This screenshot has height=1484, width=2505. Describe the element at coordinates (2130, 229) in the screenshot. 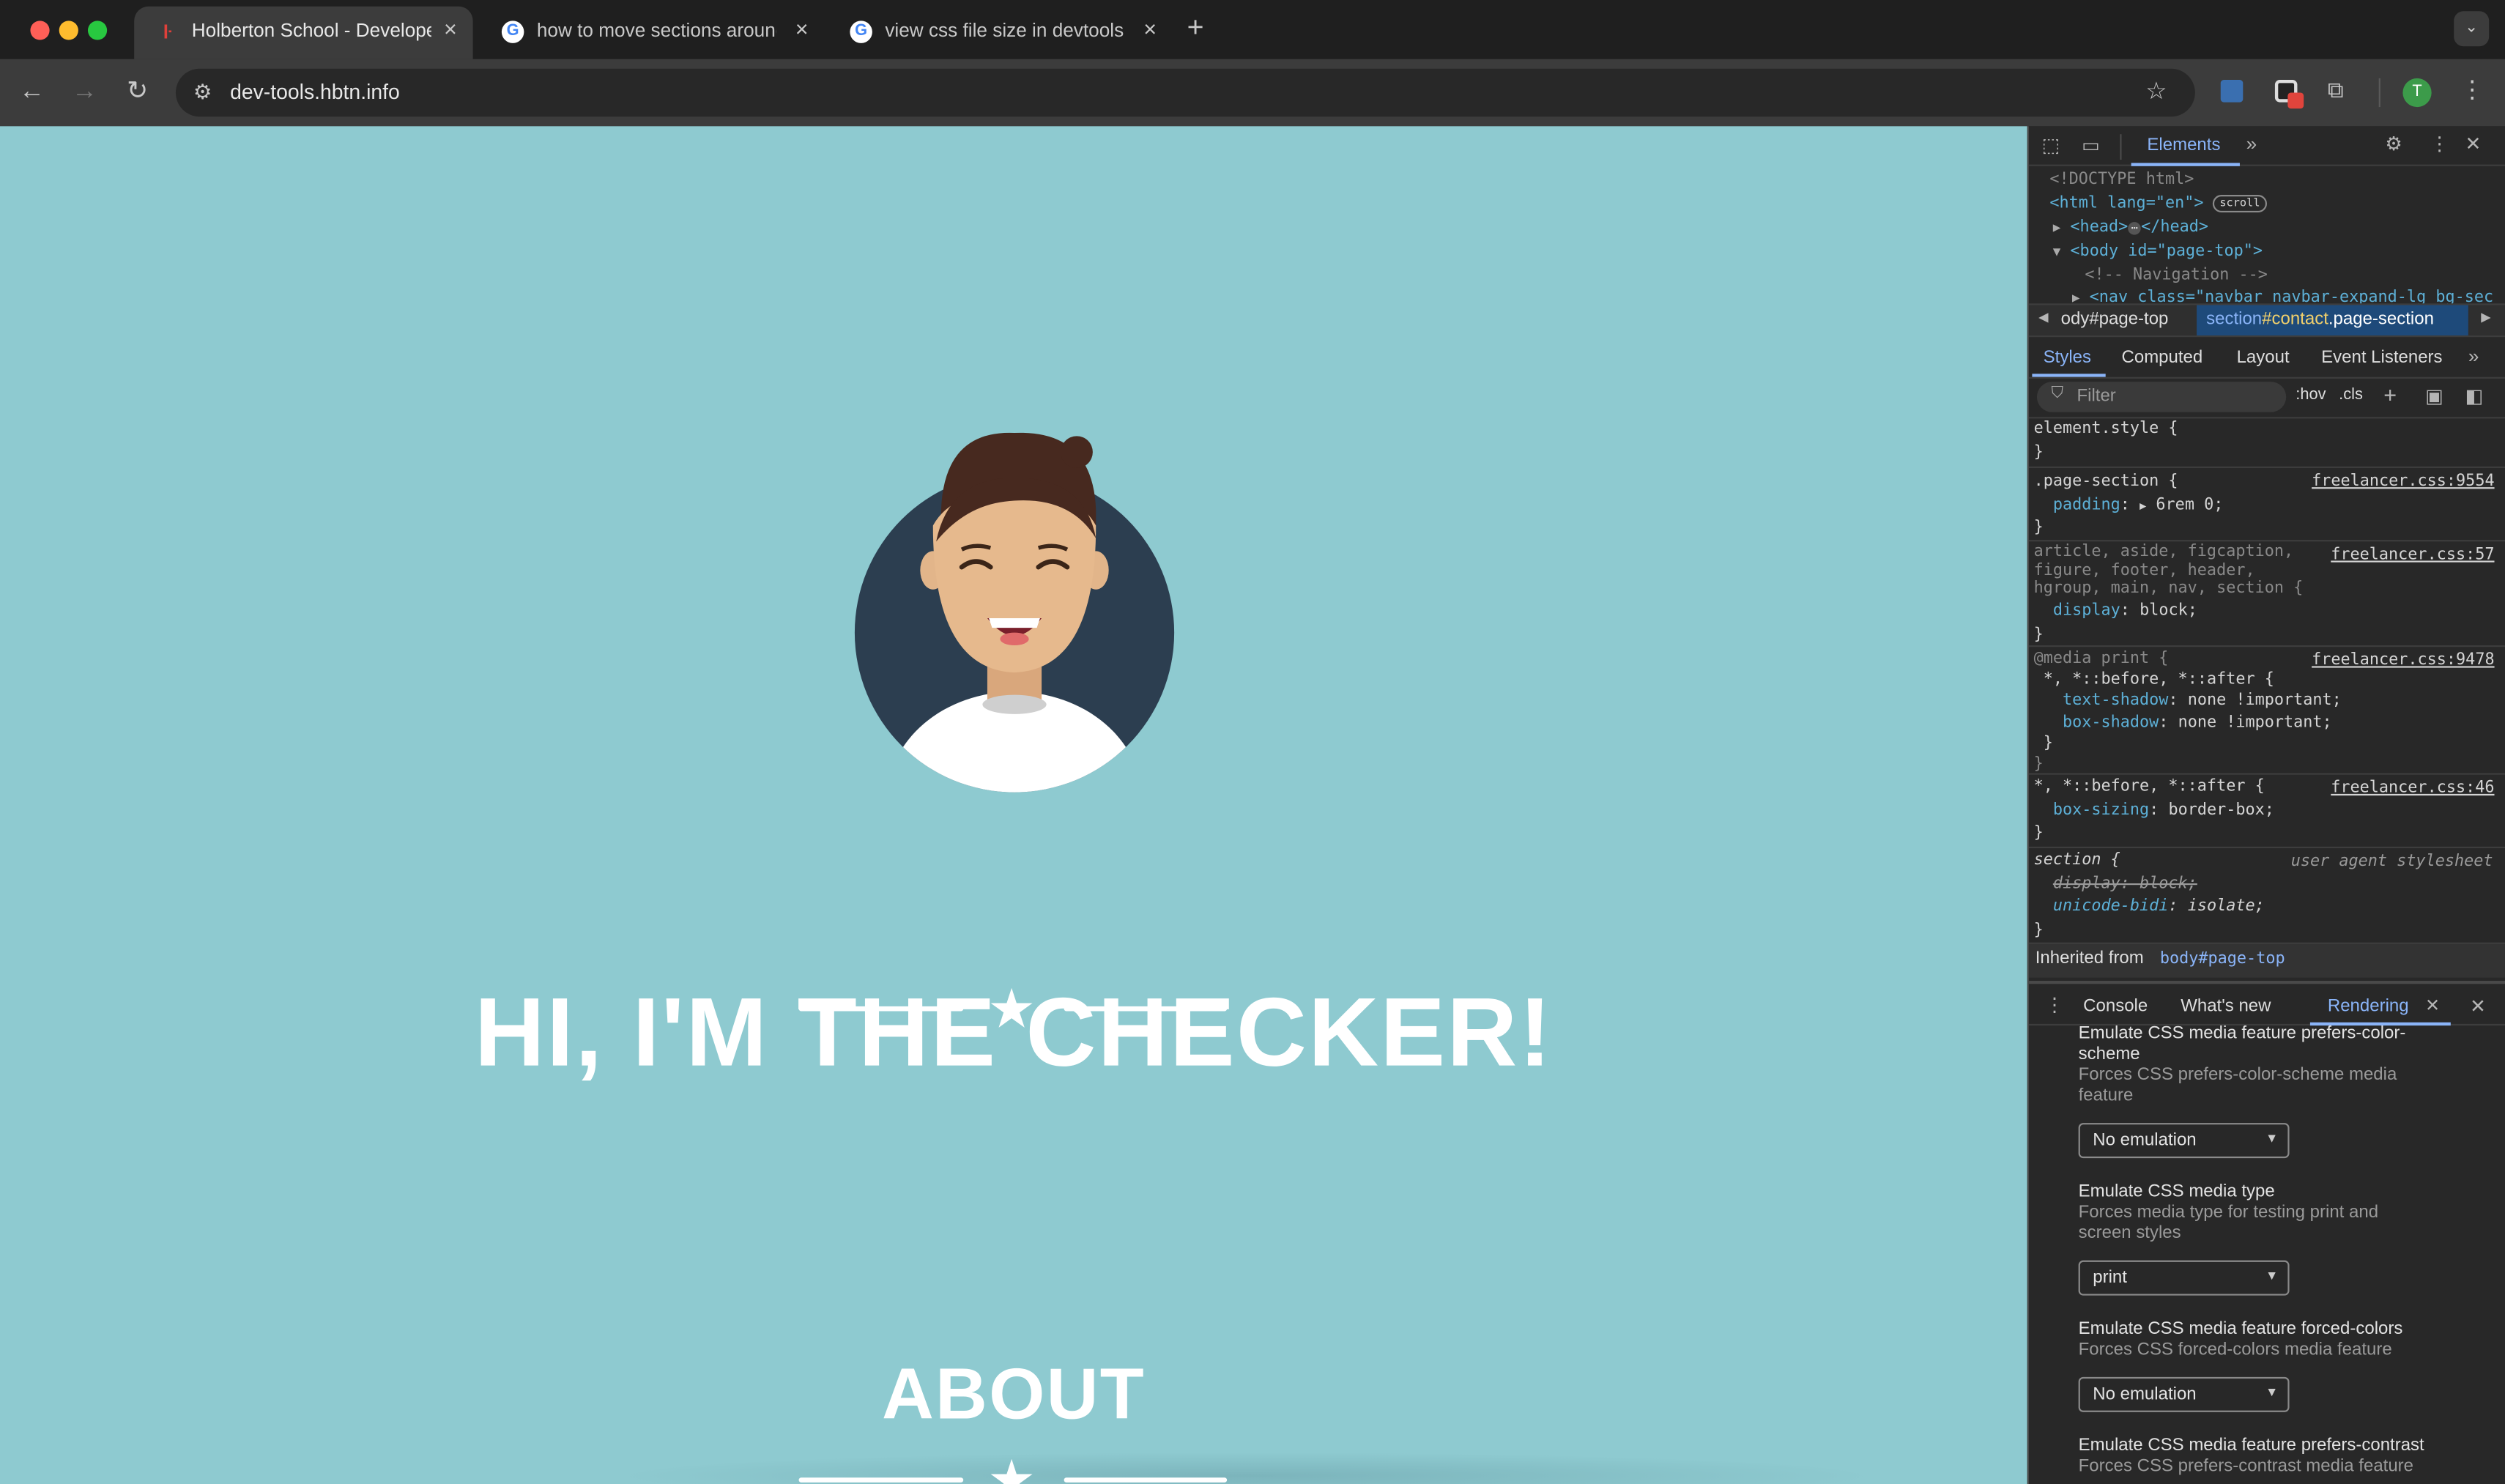

I see `dom-head-node: ▶ <head> ⋯ </head>` at that location.